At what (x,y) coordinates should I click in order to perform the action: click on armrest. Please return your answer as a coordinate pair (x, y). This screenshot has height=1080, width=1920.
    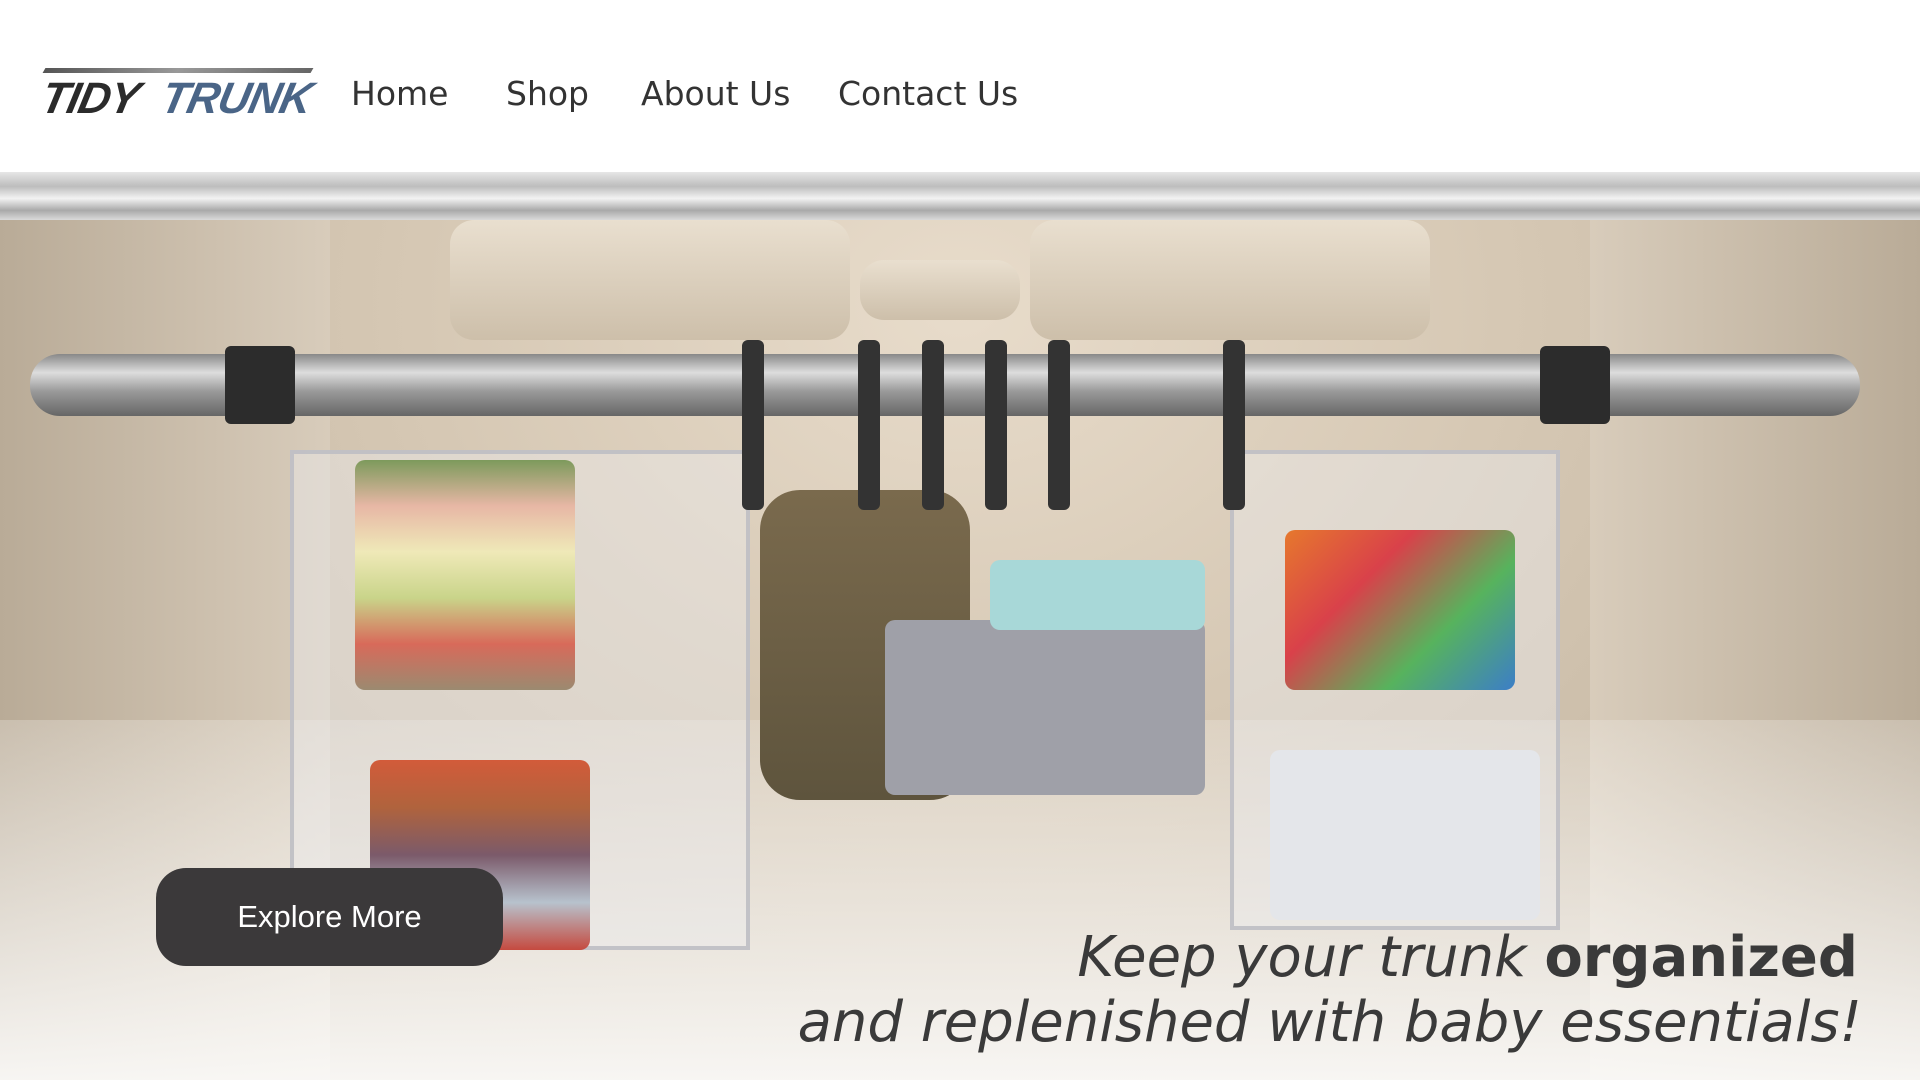
    Looking at the image, I should click on (940, 290).